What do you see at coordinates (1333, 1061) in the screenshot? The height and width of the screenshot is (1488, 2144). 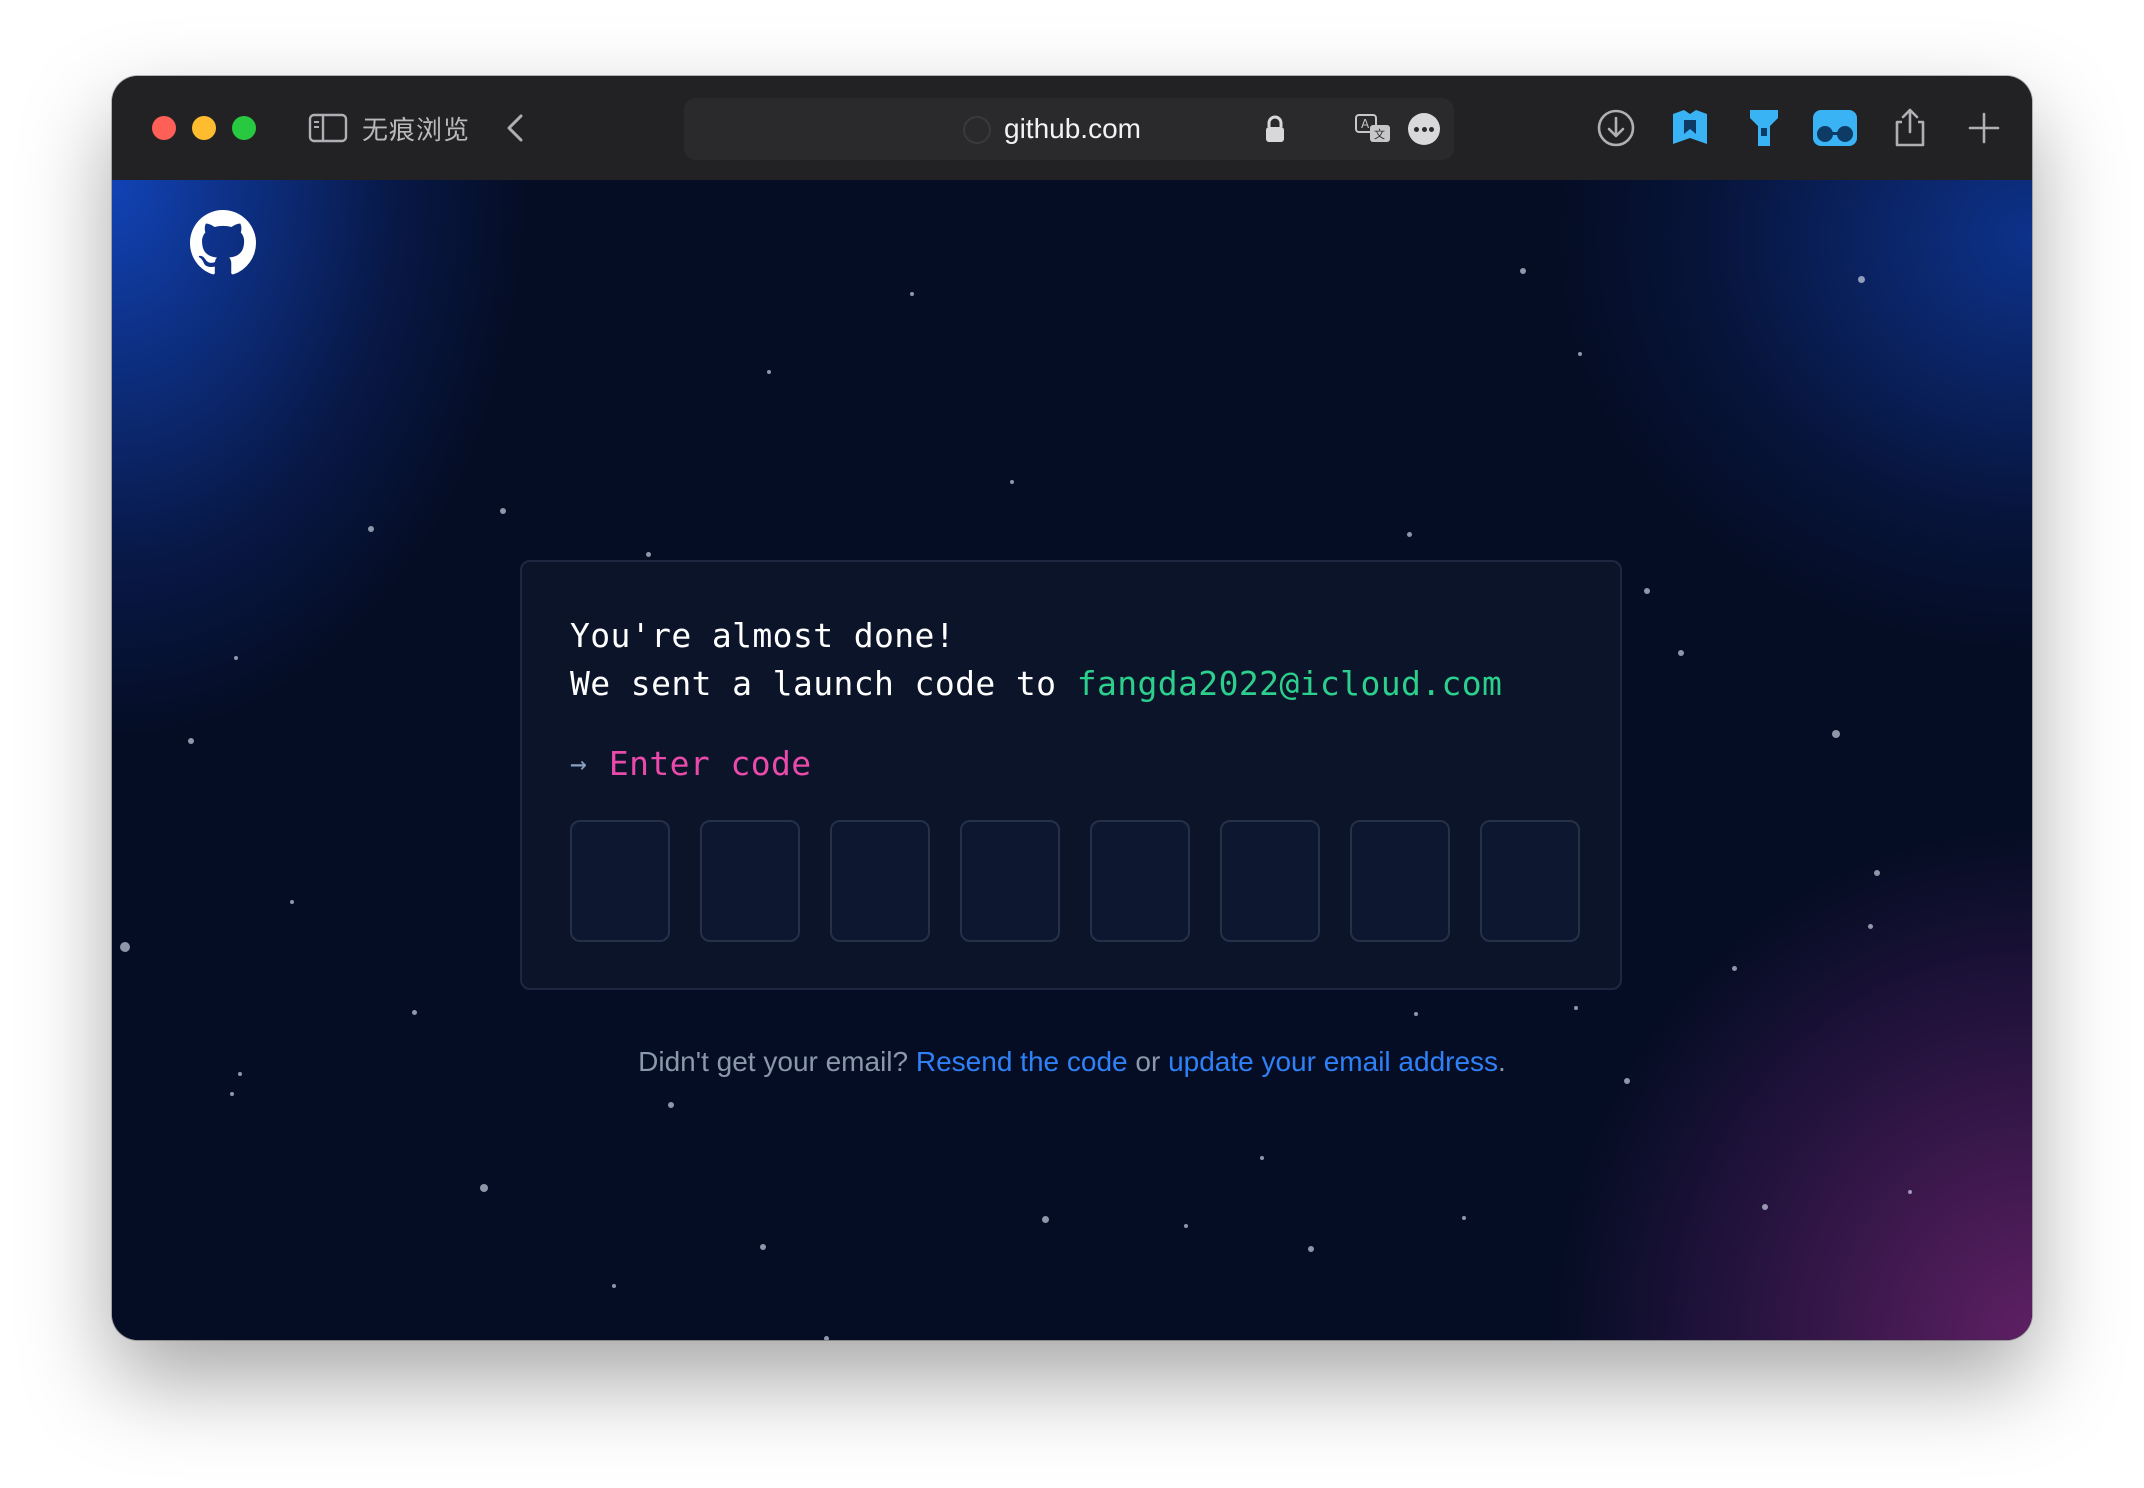 I see `update-email-link: update your email address` at bounding box center [1333, 1061].